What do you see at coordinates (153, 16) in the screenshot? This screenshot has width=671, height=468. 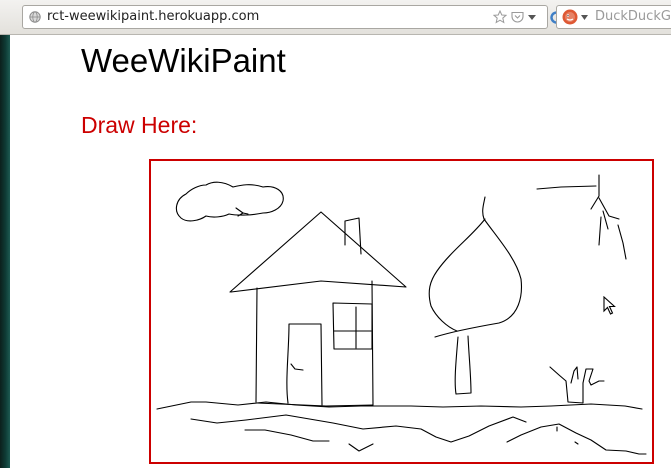 I see `url-text: rct-weewikipaint.herokuapp.com` at bounding box center [153, 16].